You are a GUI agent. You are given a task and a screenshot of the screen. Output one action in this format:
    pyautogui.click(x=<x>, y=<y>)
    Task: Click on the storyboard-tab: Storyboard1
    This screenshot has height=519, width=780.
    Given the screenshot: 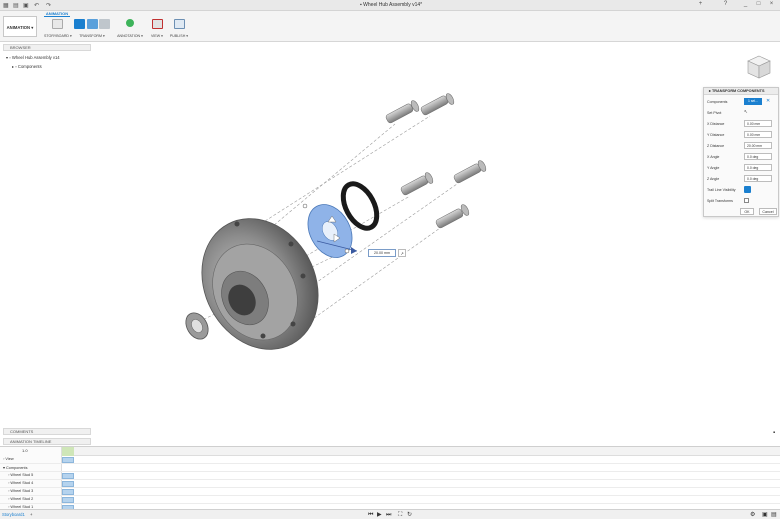 What is the action you would take?
    pyautogui.click(x=13, y=515)
    